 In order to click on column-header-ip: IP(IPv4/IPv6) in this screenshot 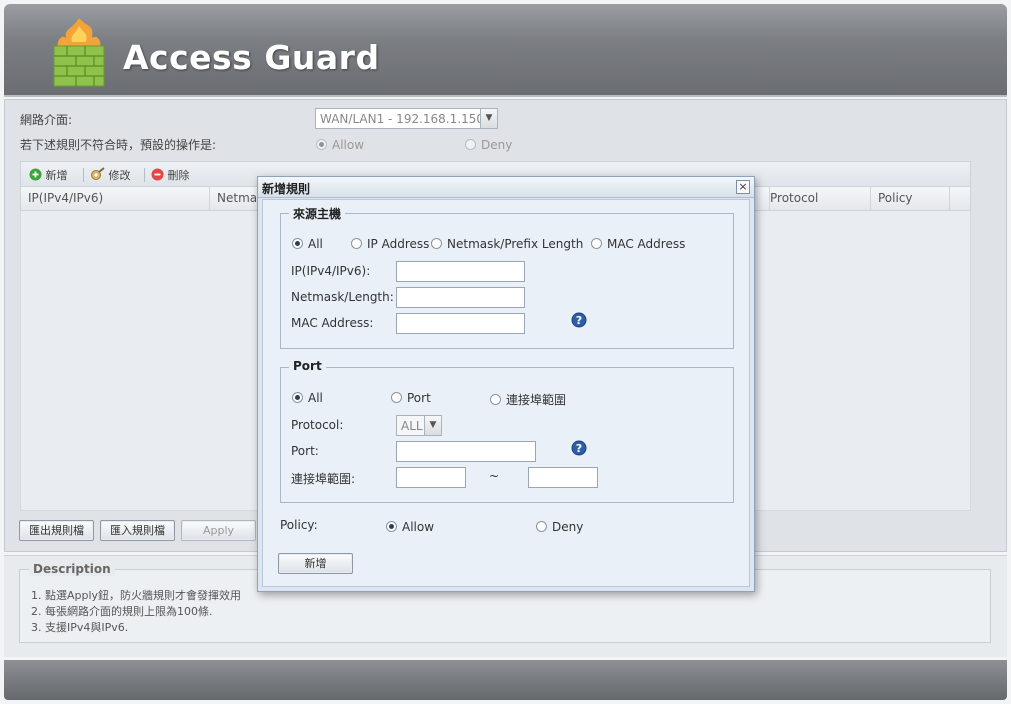, I will do `click(115, 198)`.